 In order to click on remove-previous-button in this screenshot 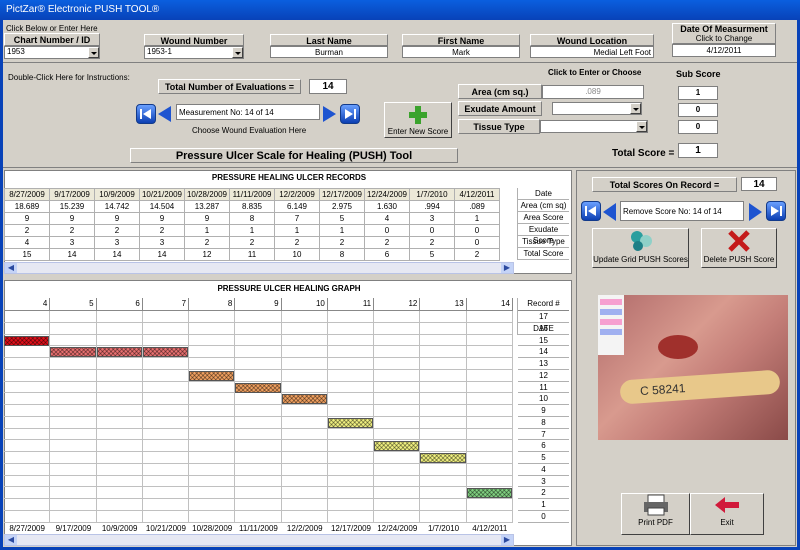, I will do `click(610, 211)`.